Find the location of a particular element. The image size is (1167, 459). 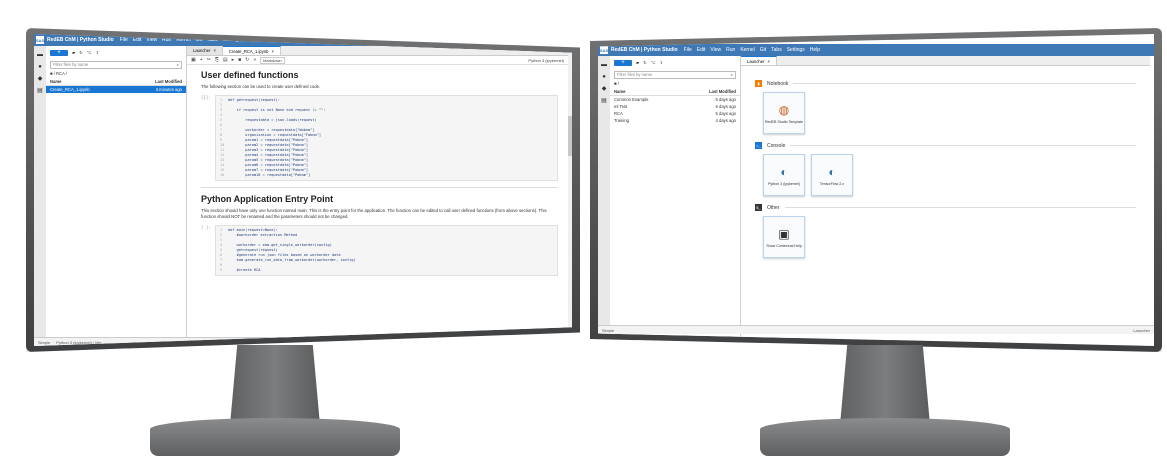

right-monitor-neck is located at coordinates (885, 385).